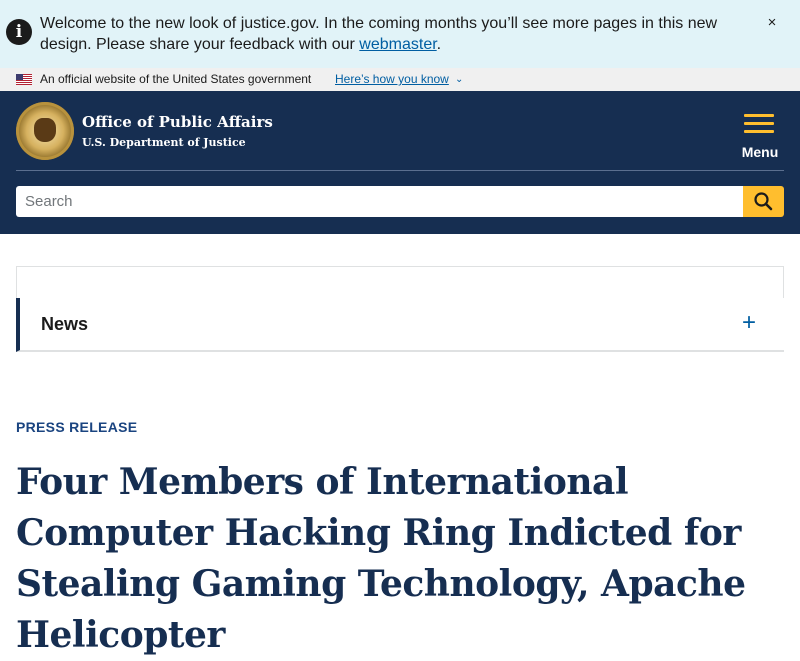  What do you see at coordinates (772, 23) in the screenshot?
I see `close-icon: ×` at bounding box center [772, 23].